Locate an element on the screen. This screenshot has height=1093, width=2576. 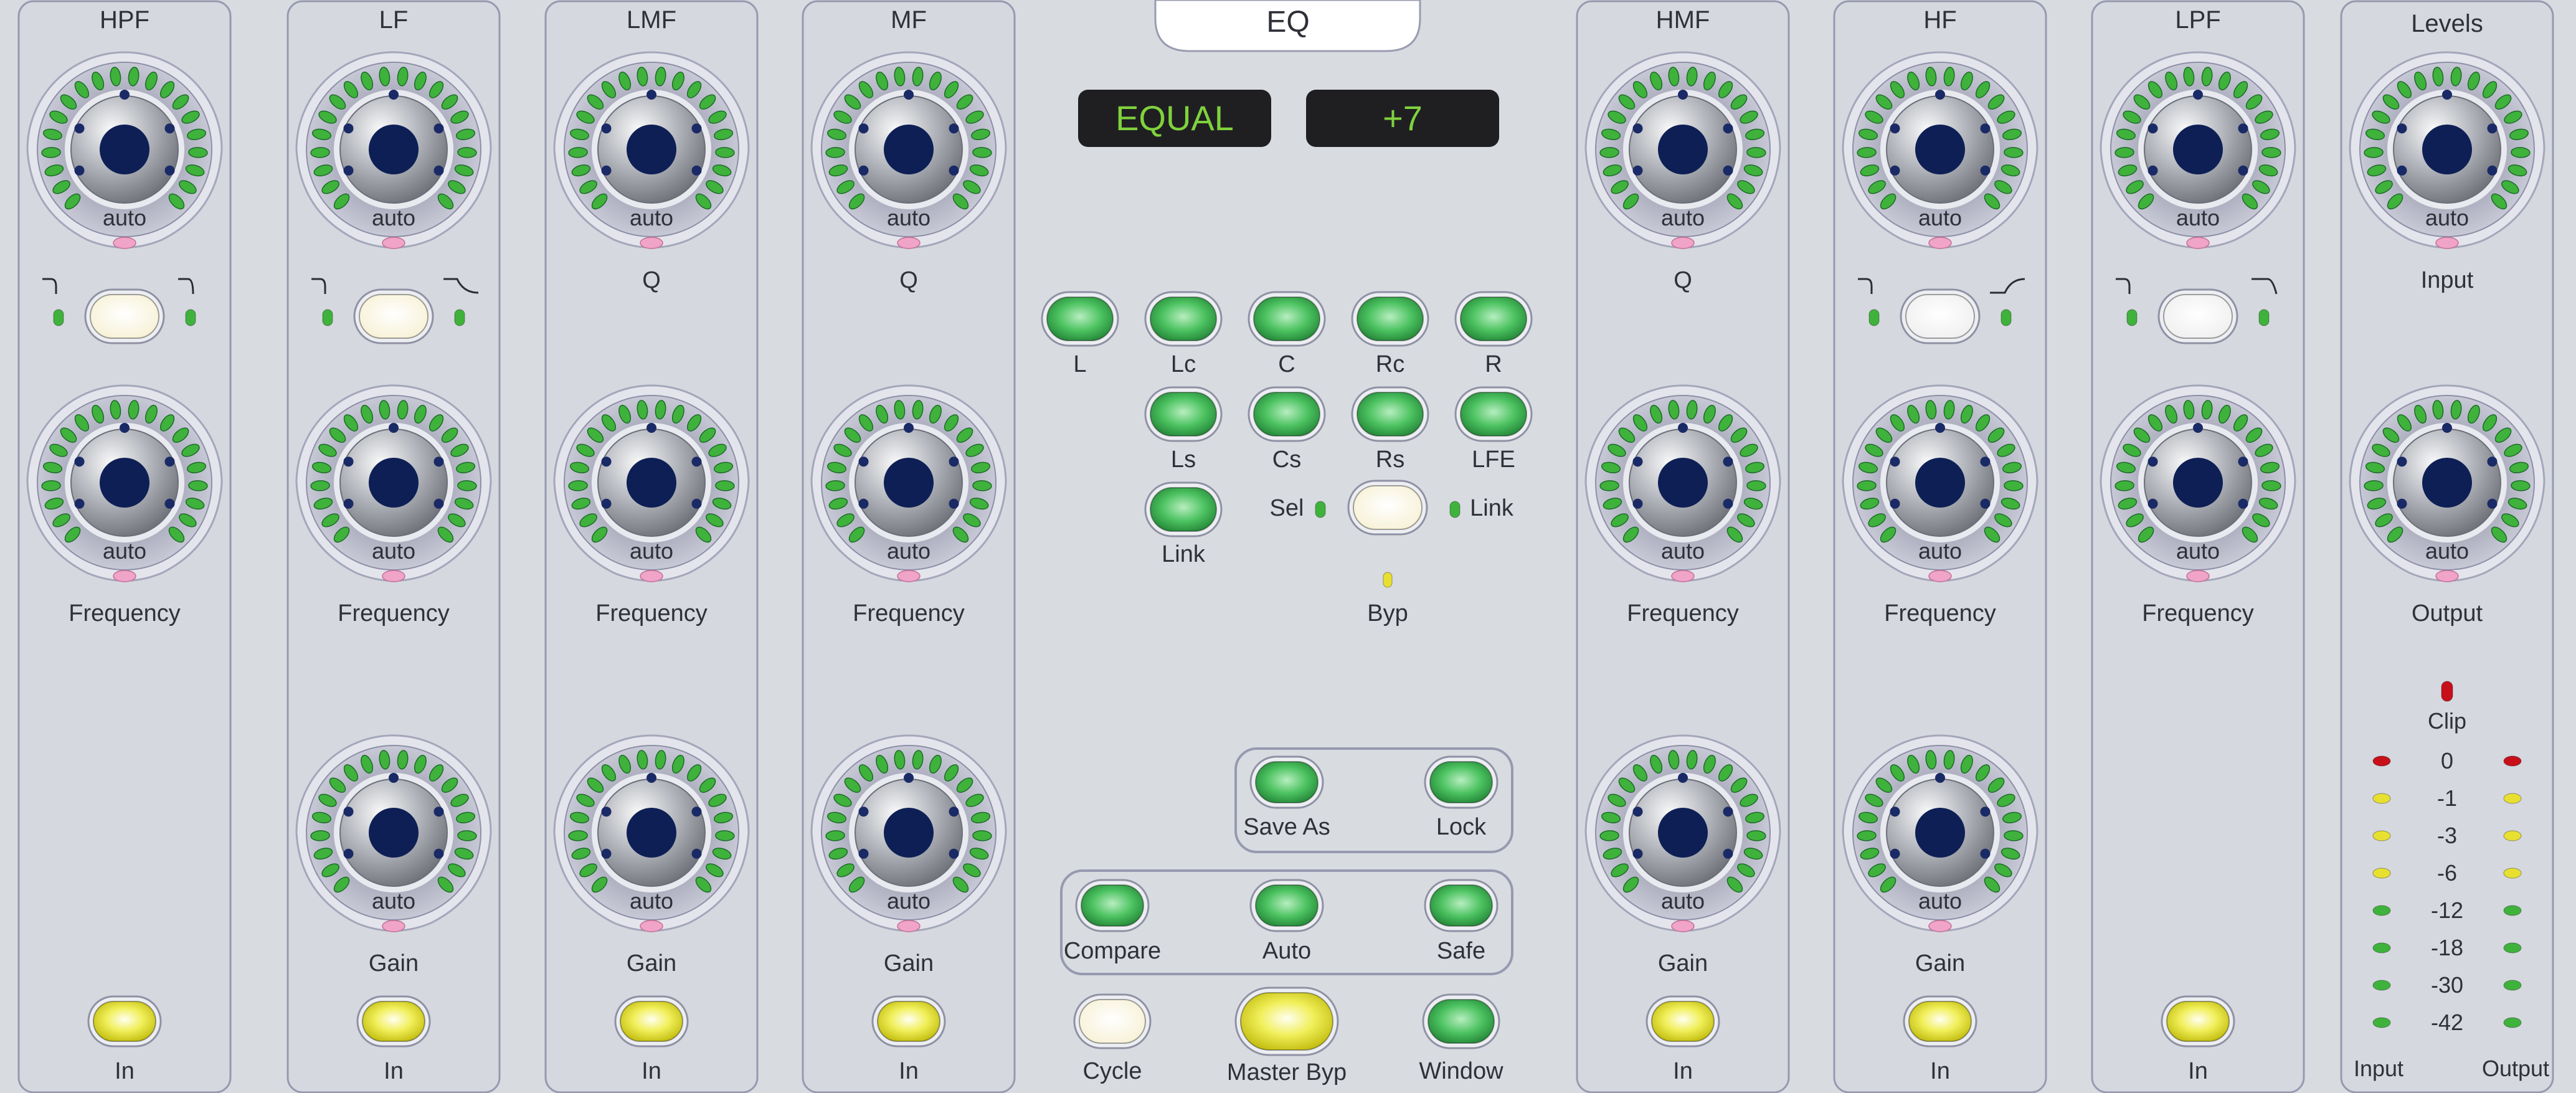
meter-scale-label: 0 is located at coordinates (2447, 761).